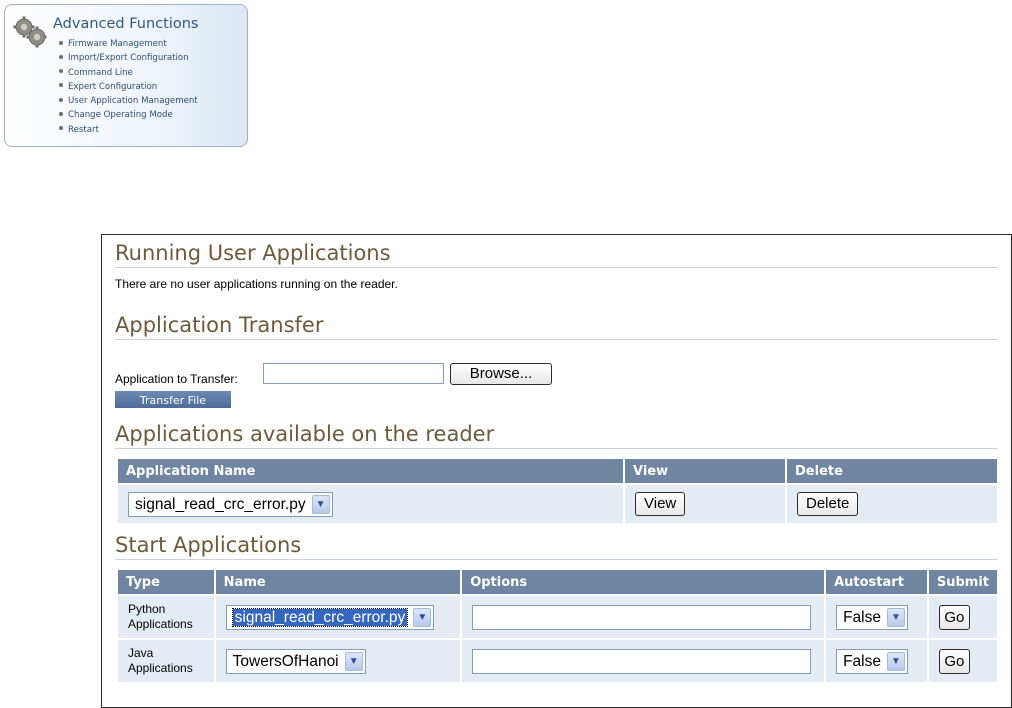 This screenshot has width=1012, height=708. I want to click on menu-item-user-application-management: User Application Management, so click(128, 101).